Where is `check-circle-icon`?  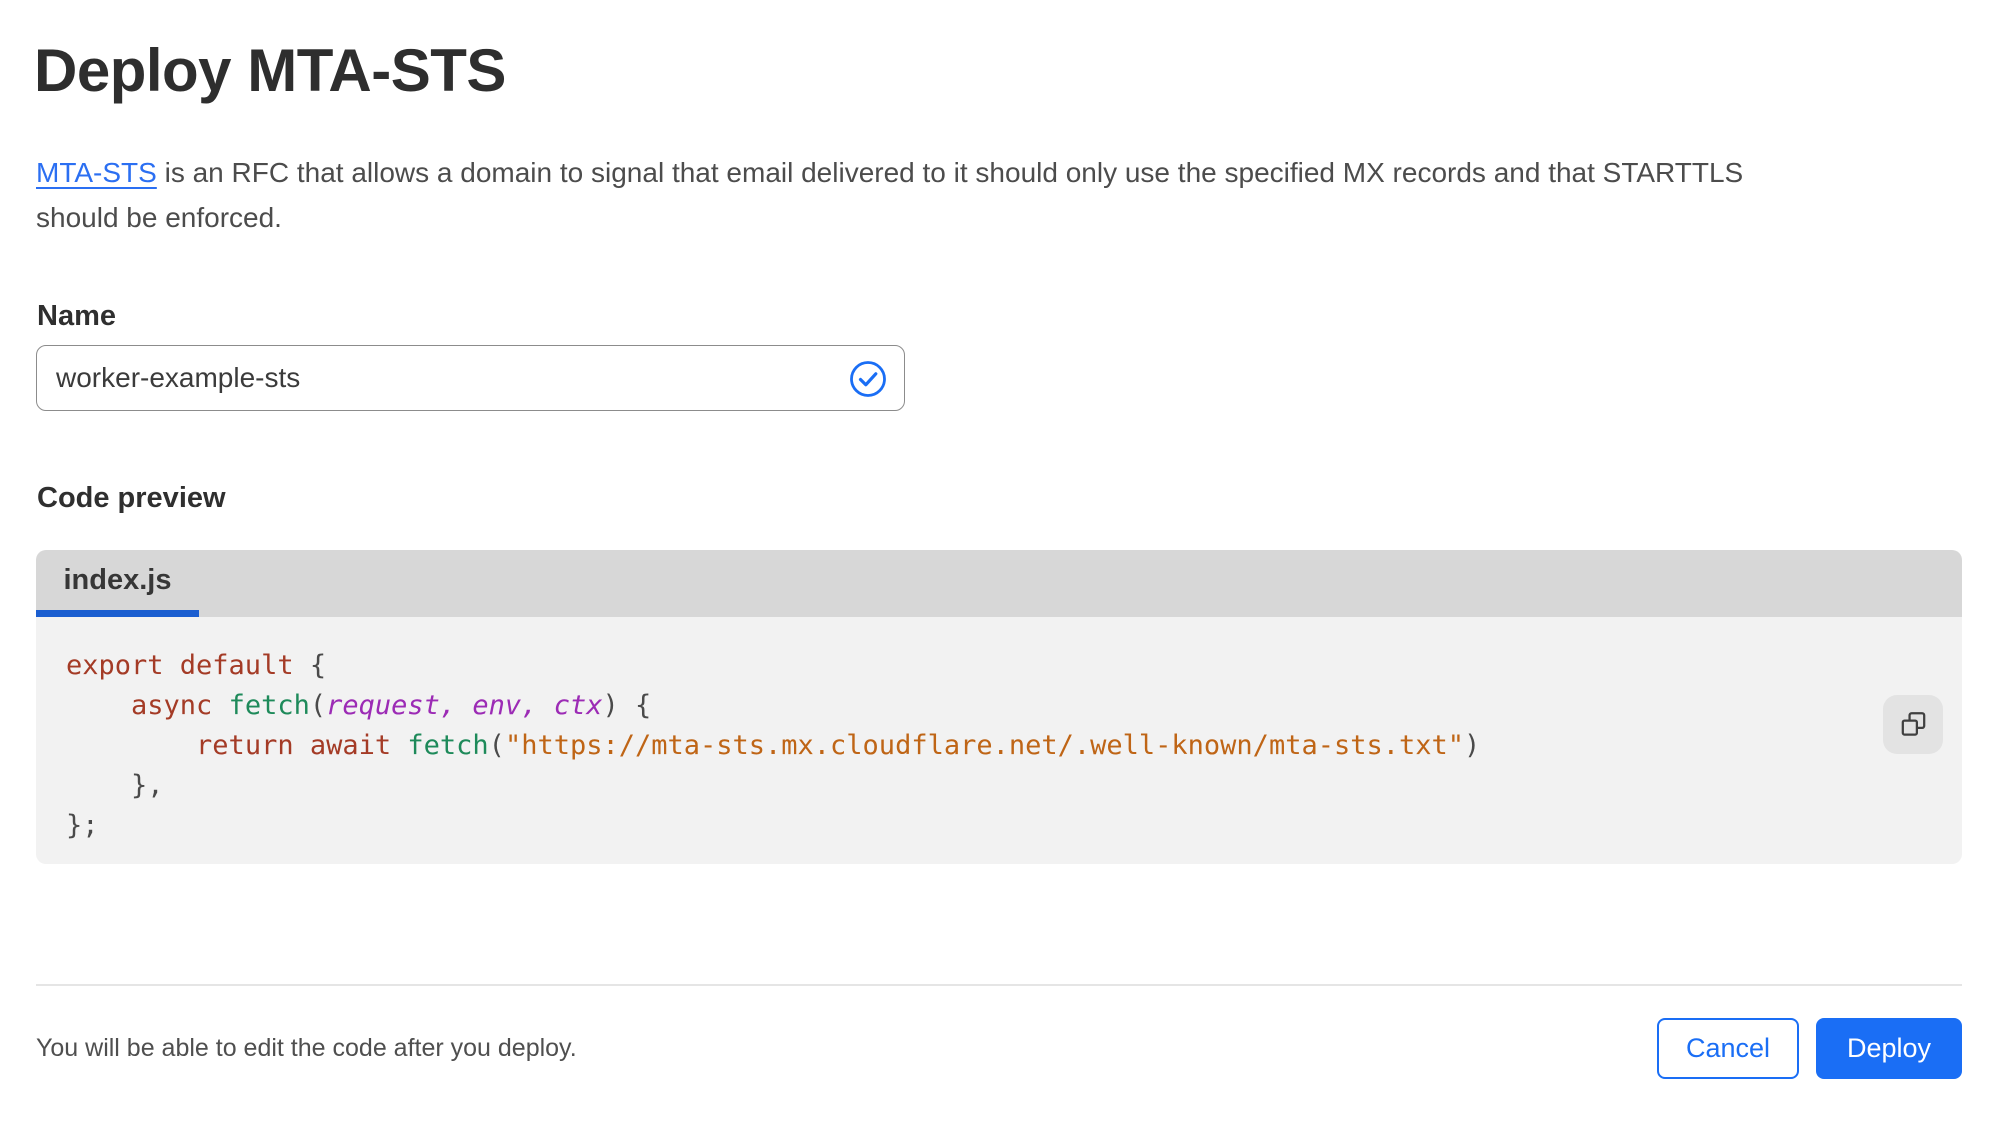
check-circle-icon is located at coordinates (868, 379).